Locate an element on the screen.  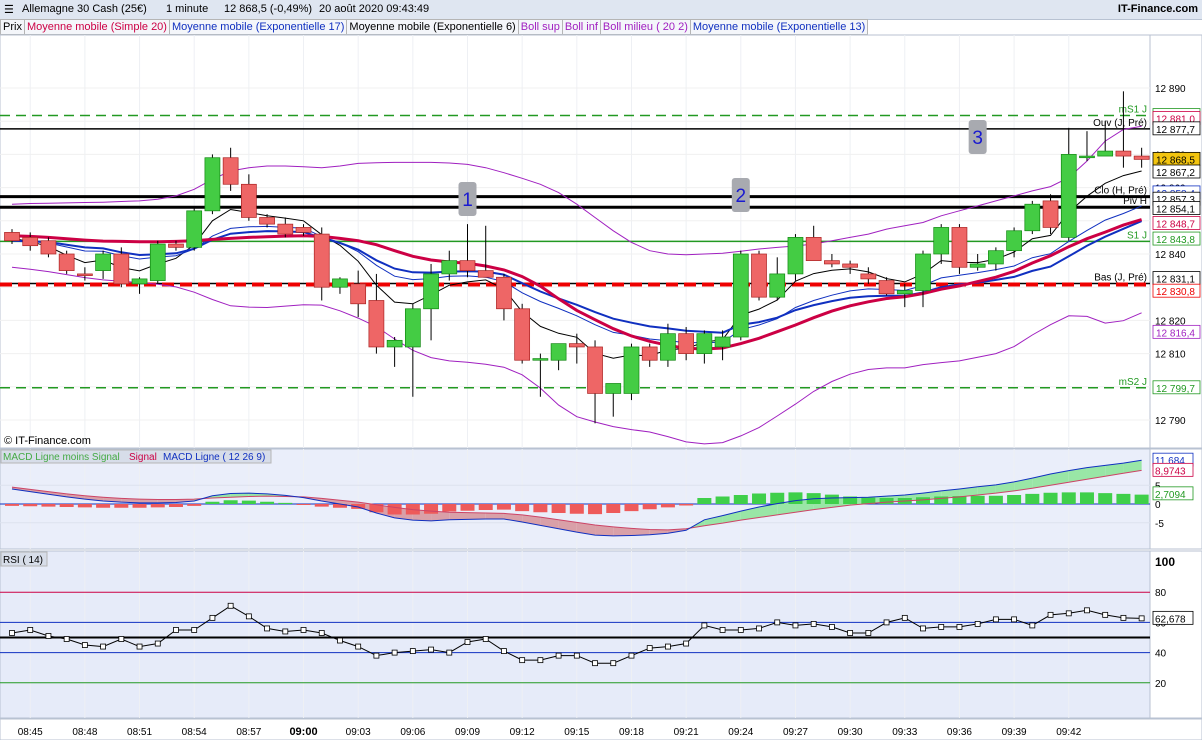
price-tick-label: 12 840 is located at coordinates (1170, 255).